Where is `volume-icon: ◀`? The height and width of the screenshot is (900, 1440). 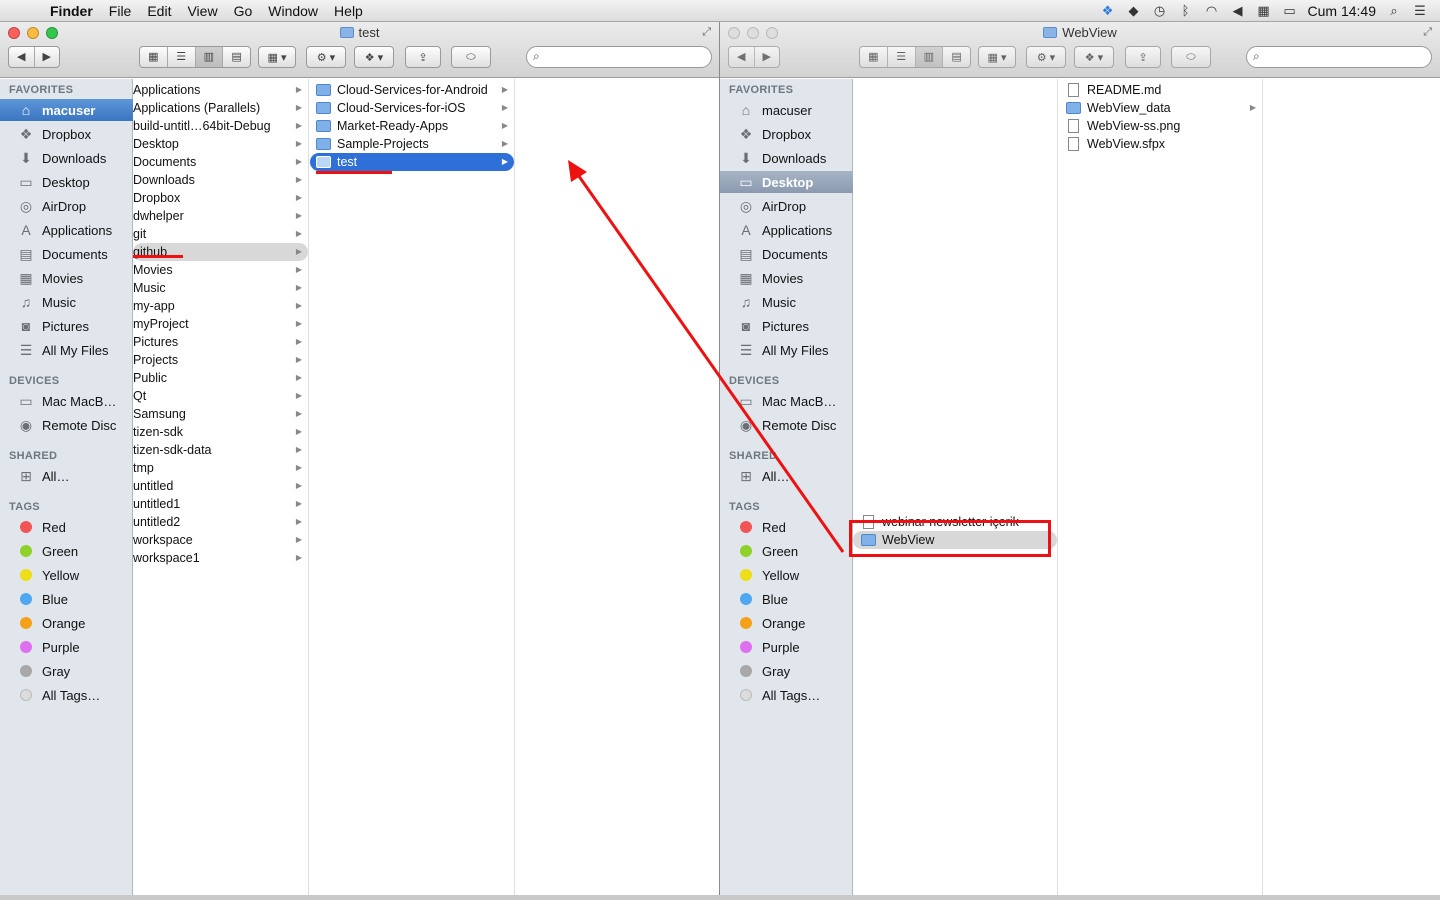 volume-icon: ◀ is located at coordinates (1238, 10).